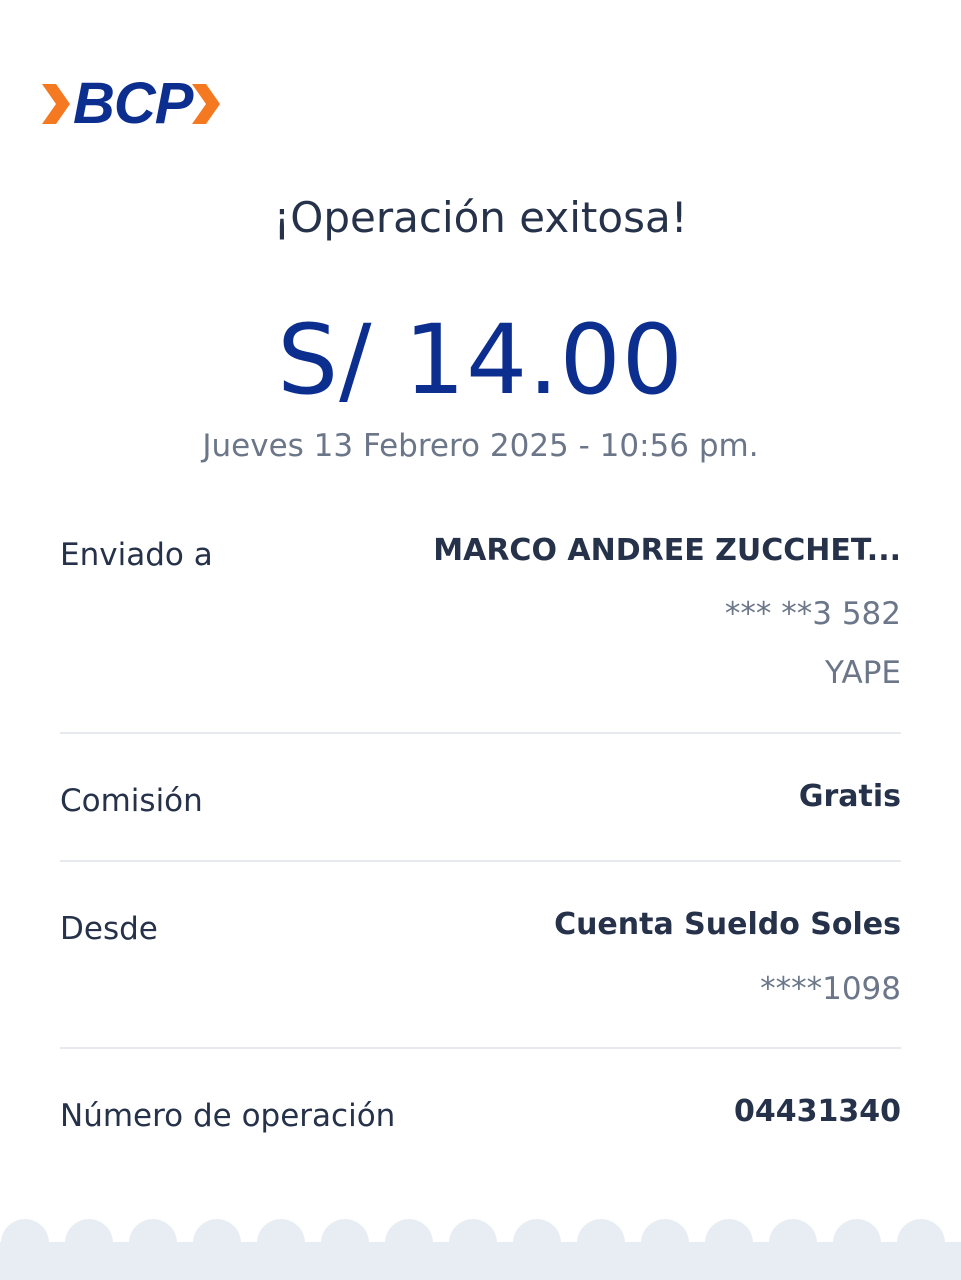 Image resolution: width=961 pixels, height=1280 pixels. I want to click on transfer-amount: S/ 14.00, so click(480, 360).